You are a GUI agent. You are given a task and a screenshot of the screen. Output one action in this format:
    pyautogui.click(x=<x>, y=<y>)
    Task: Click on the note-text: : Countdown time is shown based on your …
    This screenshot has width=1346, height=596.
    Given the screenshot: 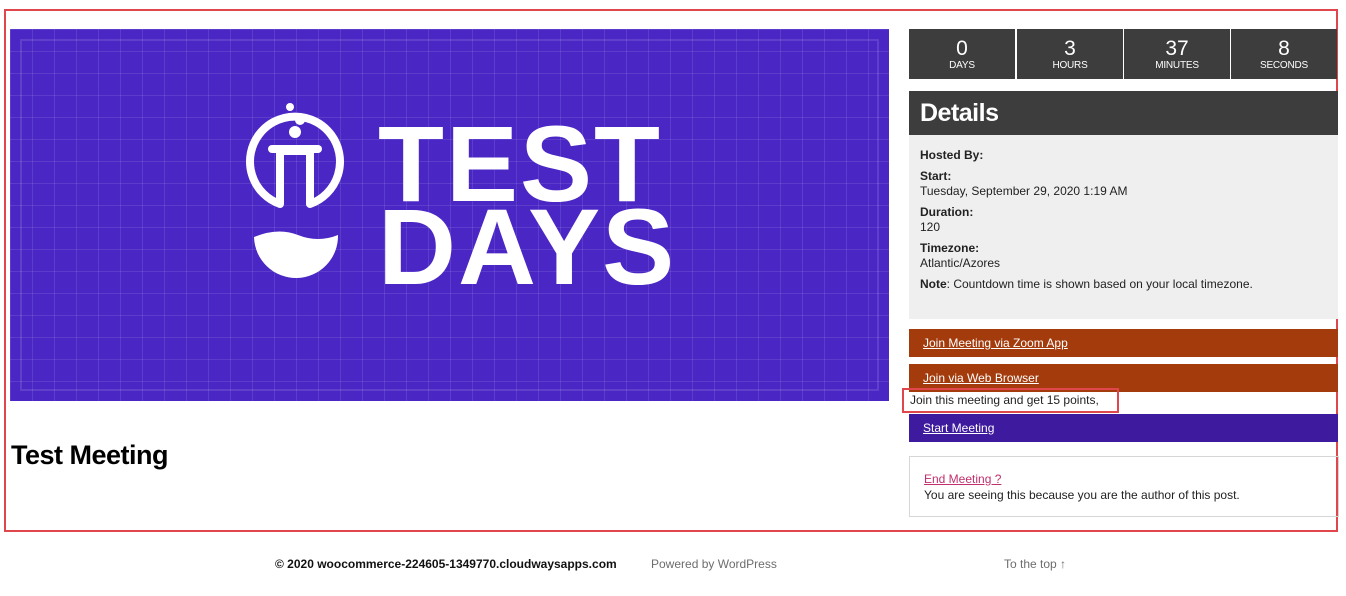 What is the action you would take?
    pyautogui.click(x=1099, y=284)
    